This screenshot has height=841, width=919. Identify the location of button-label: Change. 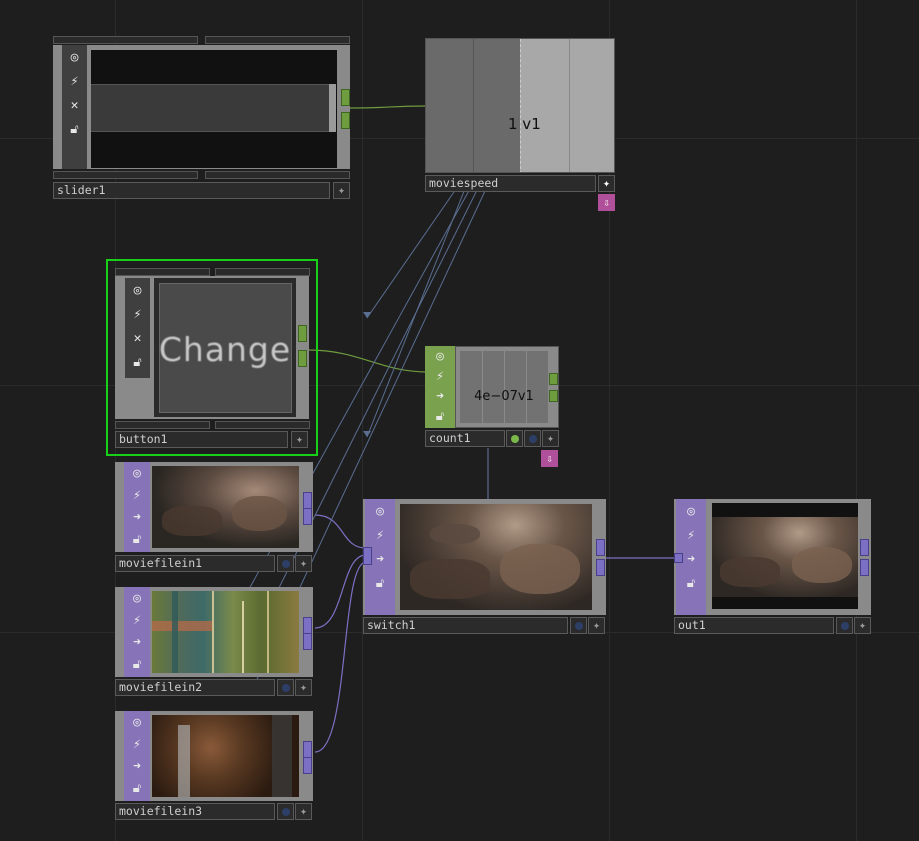
(225, 349).